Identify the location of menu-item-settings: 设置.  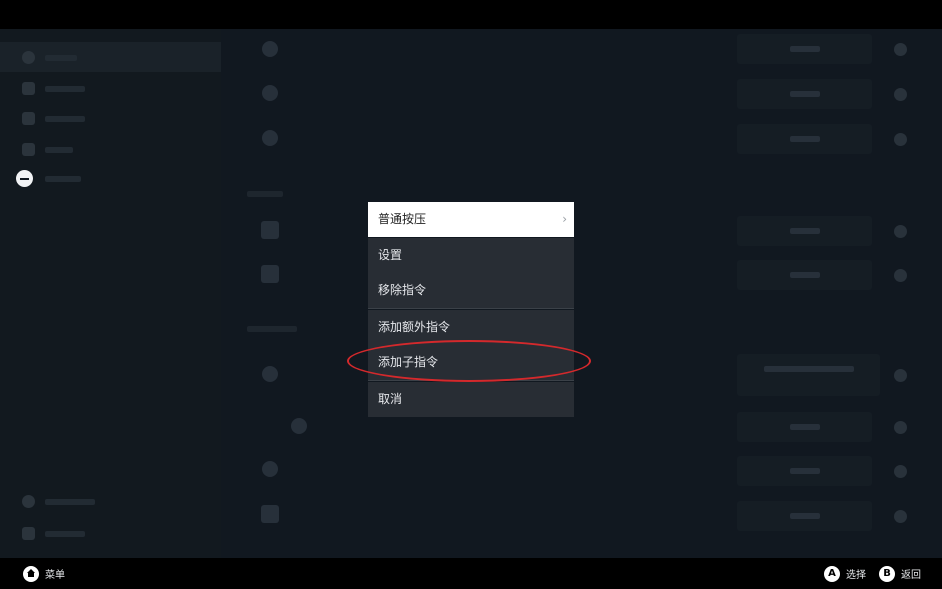
(471, 255).